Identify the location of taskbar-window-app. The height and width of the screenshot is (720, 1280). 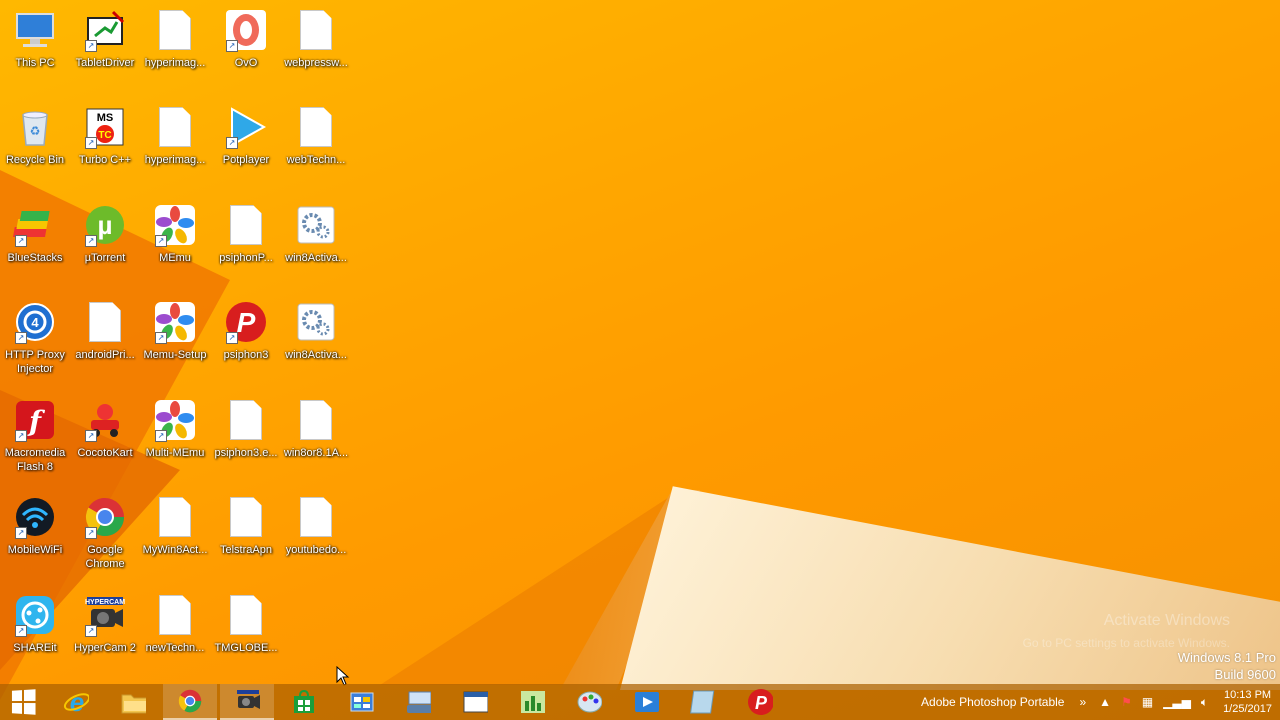
(475, 702).